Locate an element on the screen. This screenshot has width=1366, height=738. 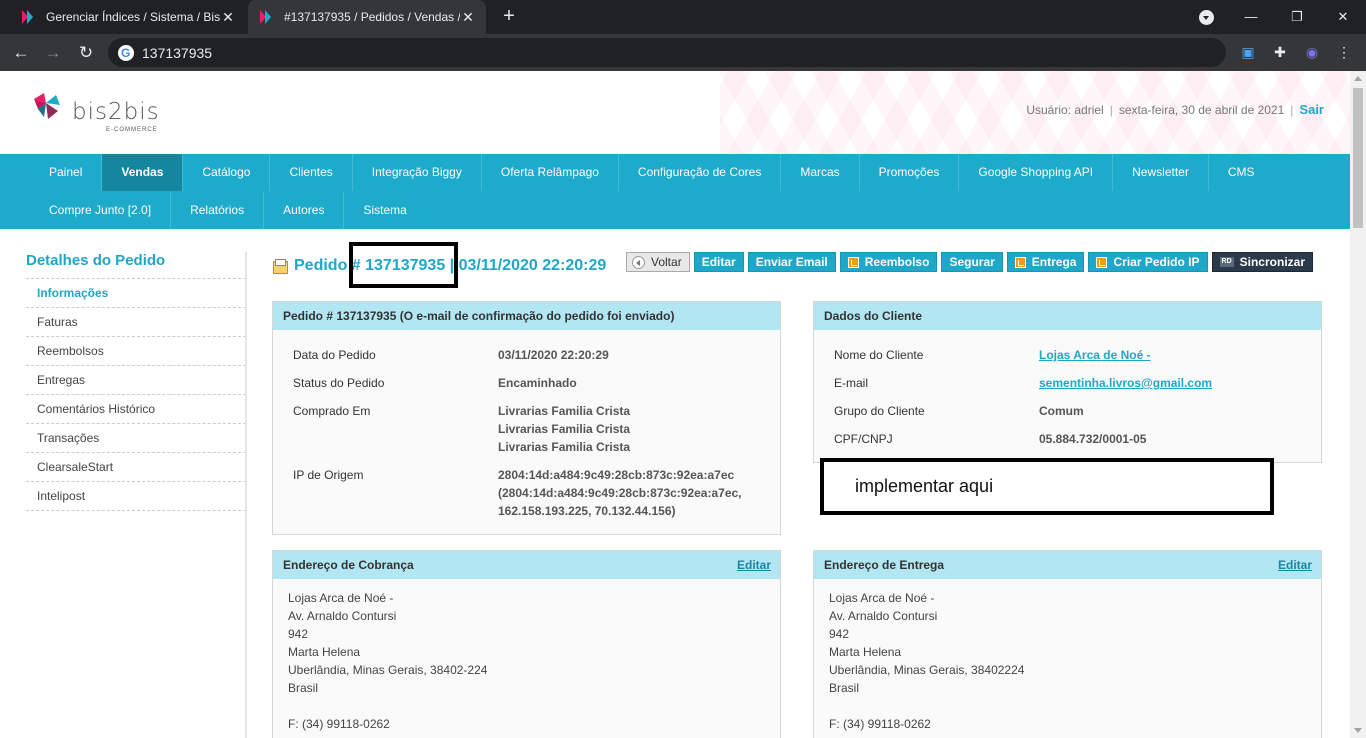
sidebar-item-comentarios-historico: Comentários Histórico is located at coordinates (136, 409).